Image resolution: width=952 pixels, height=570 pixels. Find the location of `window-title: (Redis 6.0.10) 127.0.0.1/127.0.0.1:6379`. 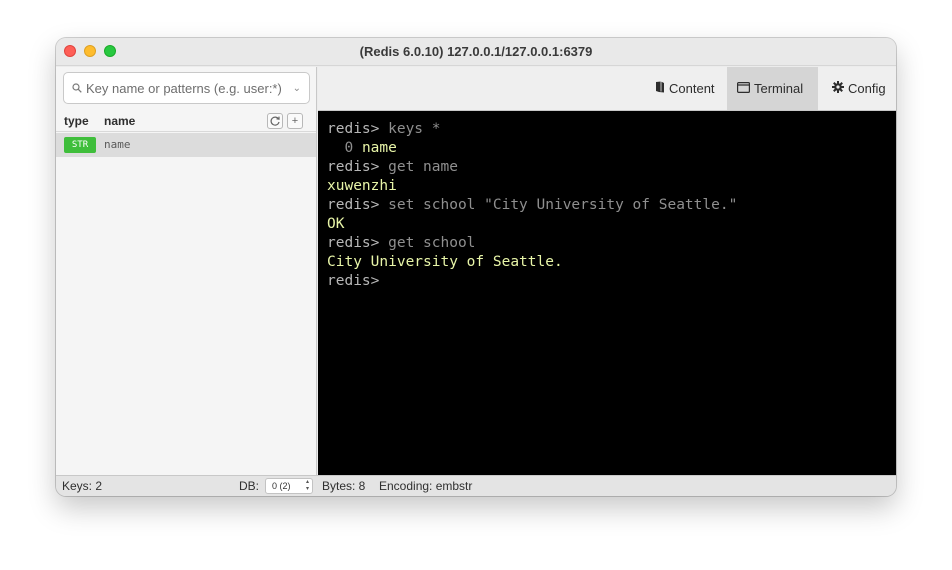

window-title: (Redis 6.0.10) 127.0.0.1/127.0.0.1:6379 is located at coordinates (476, 51).